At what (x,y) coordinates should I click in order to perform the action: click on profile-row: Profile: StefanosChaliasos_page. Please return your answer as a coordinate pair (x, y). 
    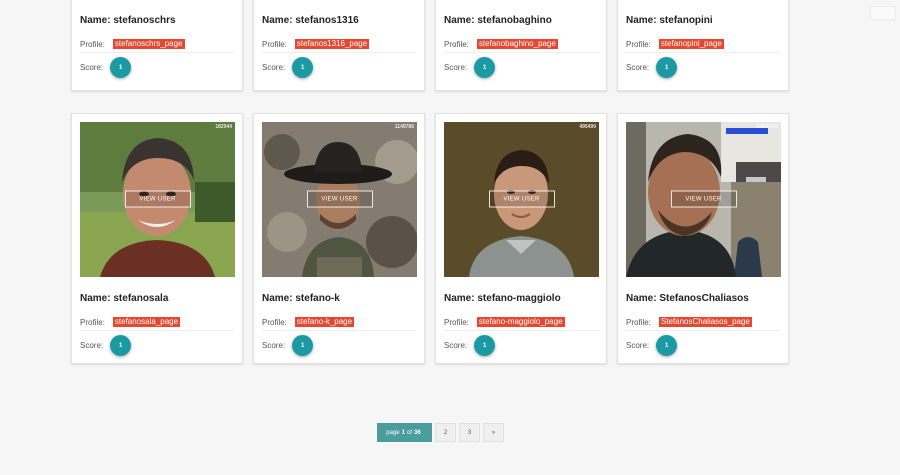
    Looking at the image, I should click on (703, 324).